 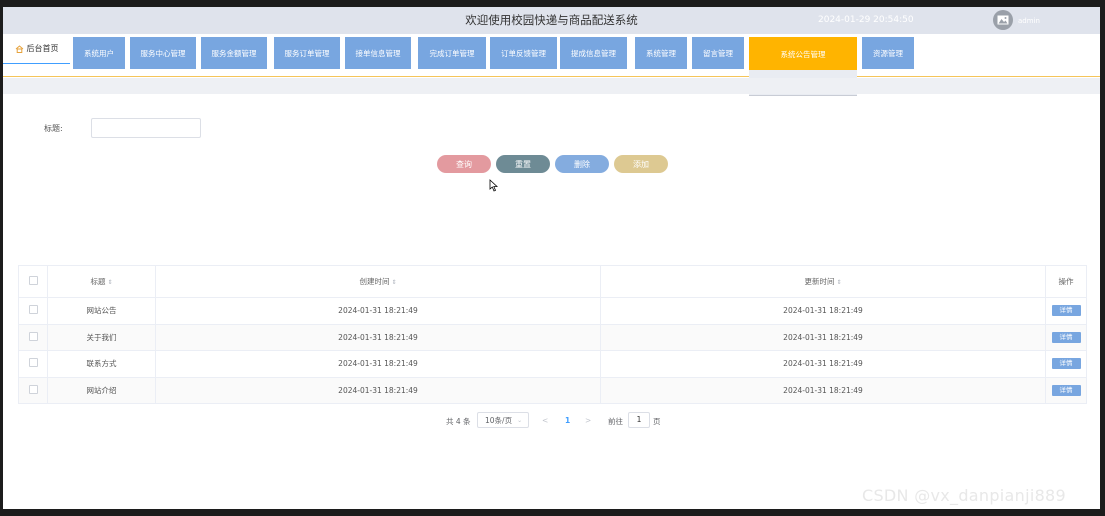 What do you see at coordinates (866, 20) in the screenshot?
I see `current-datetime: 2024-01-29 20:54:50` at bounding box center [866, 20].